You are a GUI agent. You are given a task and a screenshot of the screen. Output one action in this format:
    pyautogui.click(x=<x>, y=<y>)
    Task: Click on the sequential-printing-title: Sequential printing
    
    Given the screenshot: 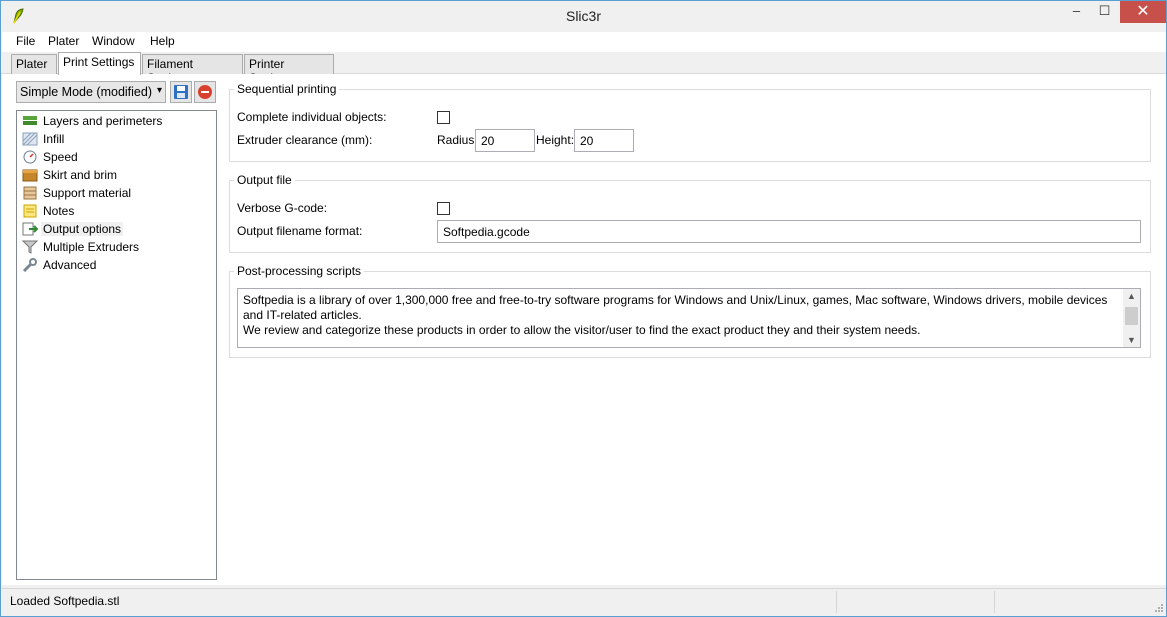 What is the action you would take?
    pyautogui.click(x=287, y=89)
    